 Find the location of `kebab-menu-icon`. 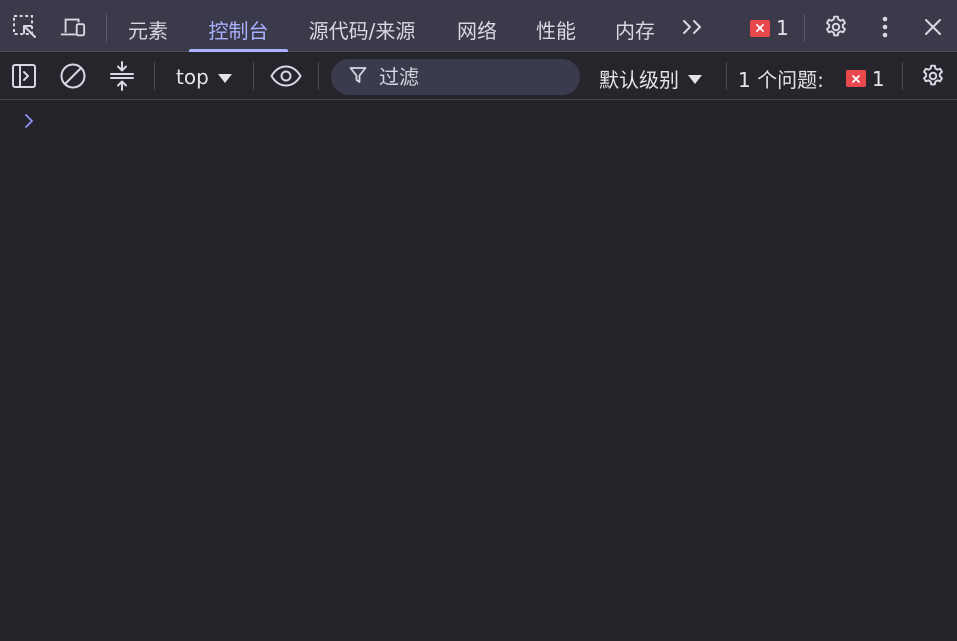

kebab-menu-icon is located at coordinates (885, 27).